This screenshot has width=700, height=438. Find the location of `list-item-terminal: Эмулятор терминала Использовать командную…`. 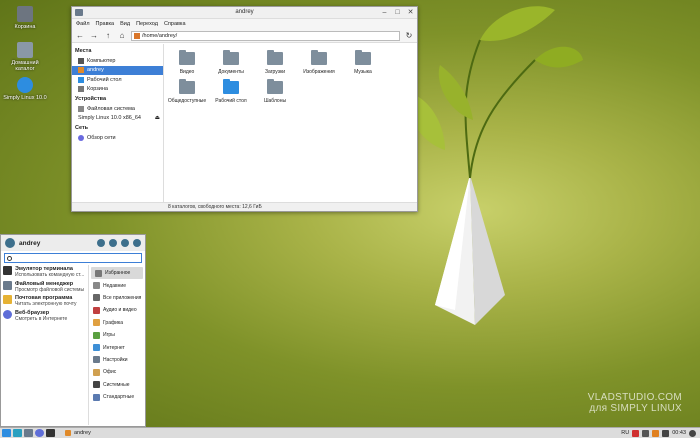

list-item-terminal: Эмулятор терминала Использовать командную… is located at coordinates (44, 272).